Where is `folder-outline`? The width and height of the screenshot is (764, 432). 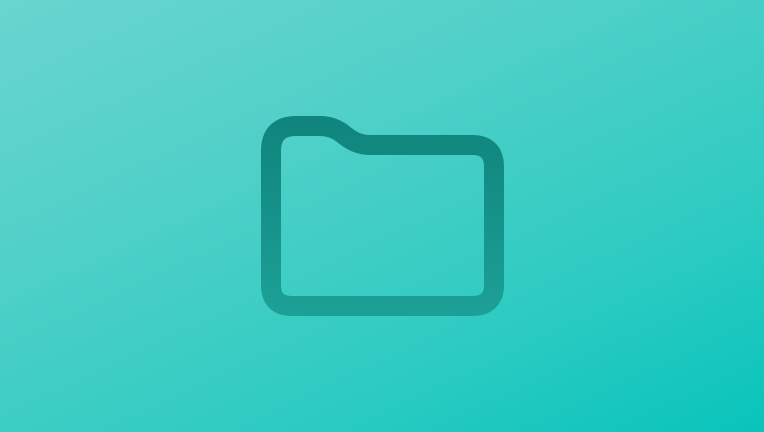 folder-outline is located at coordinates (382, 216).